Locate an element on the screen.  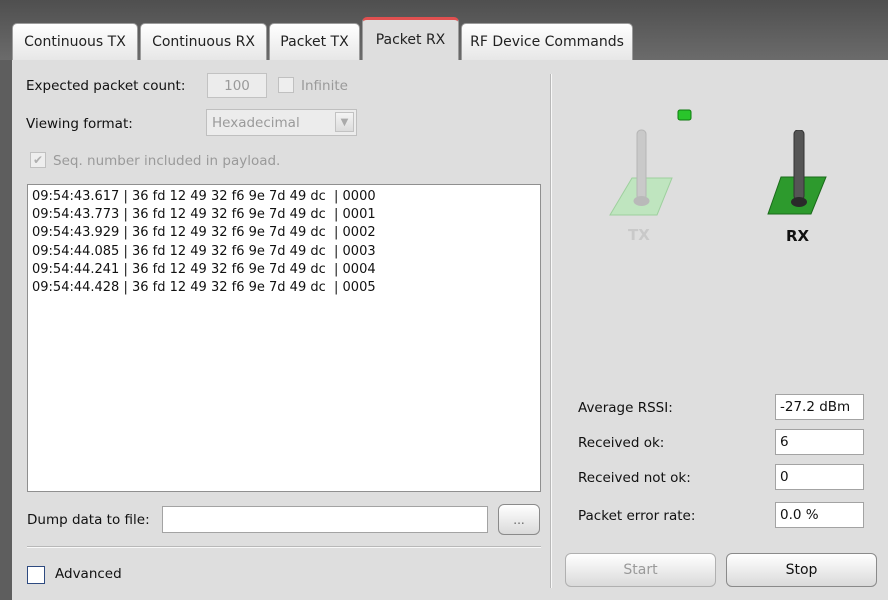
chevron-down-icon: ▼ is located at coordinates (344, 122).